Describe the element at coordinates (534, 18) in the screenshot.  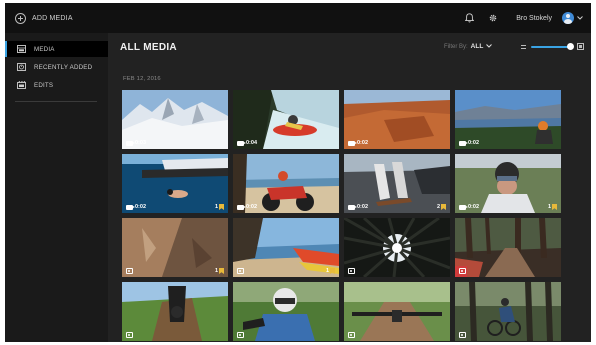
I see `user-name: Bro Stokely` at that location.